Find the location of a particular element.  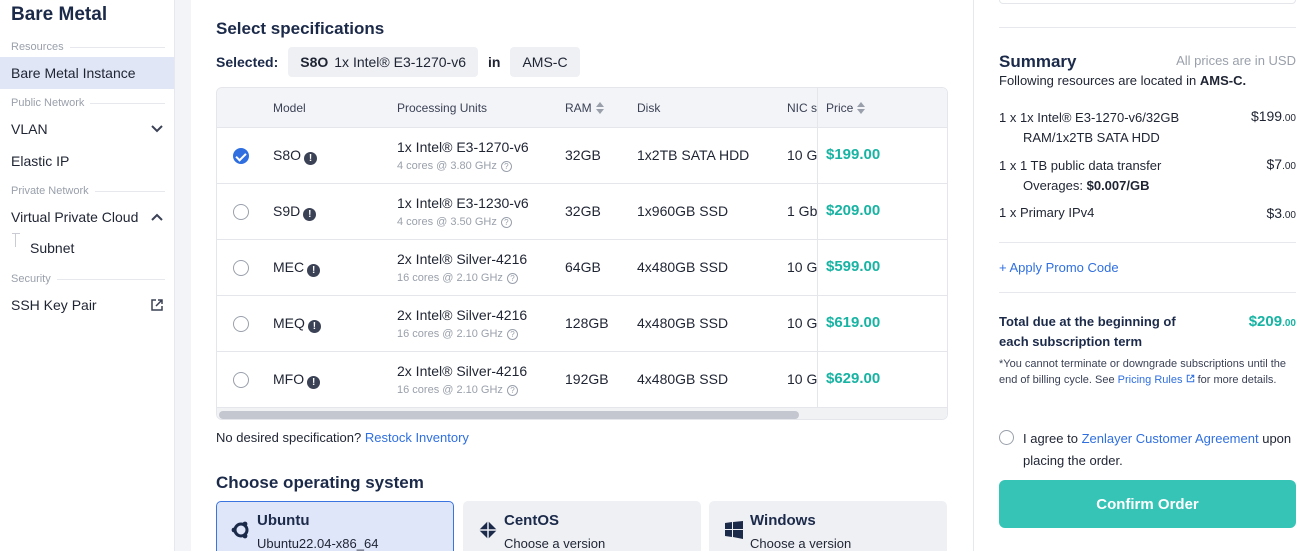

col-disk: Disk is located at coordinates (649, 108).